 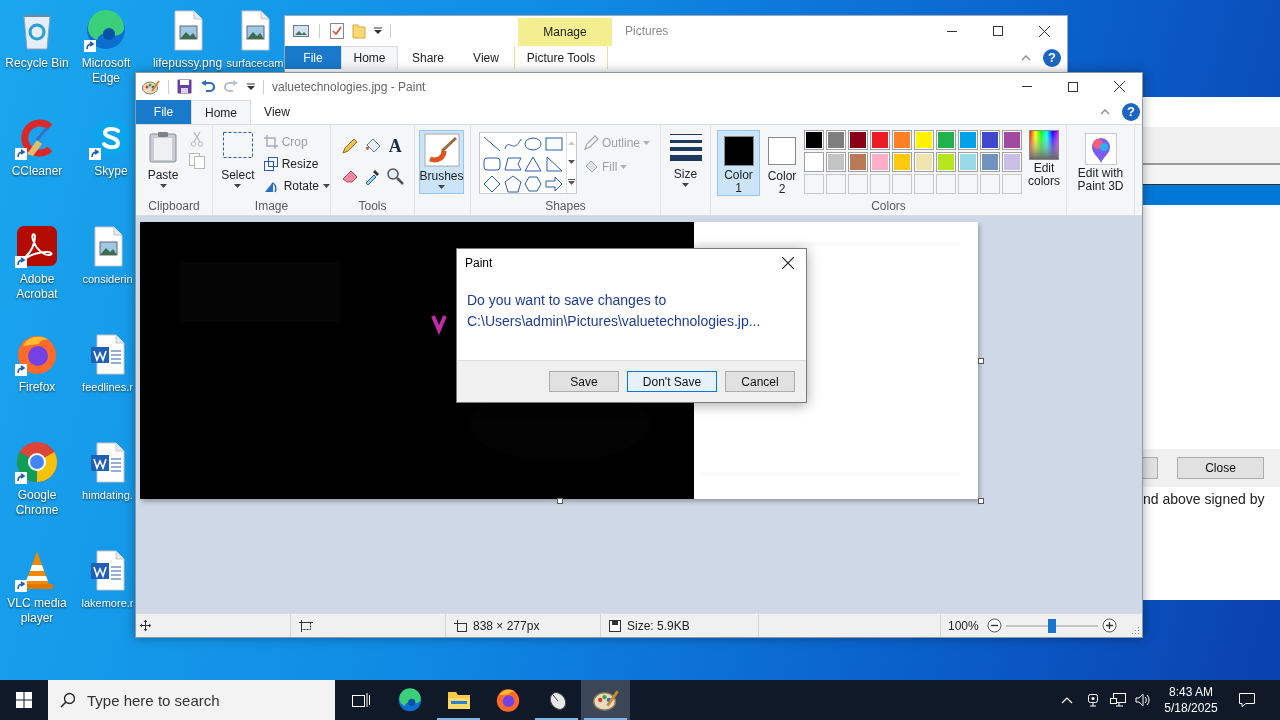 I want to click on notification-icon, so click(x=1247, y=700).